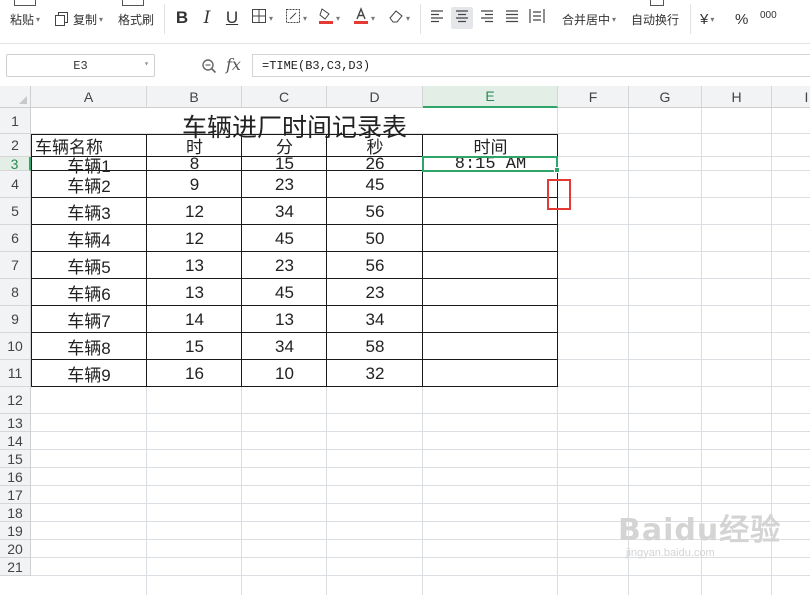 The image size is (810, 595). What do you see at coordinates (194, 373) in the screenshot?
I see `hour-cell: 16` at bounding box center [194, 373].